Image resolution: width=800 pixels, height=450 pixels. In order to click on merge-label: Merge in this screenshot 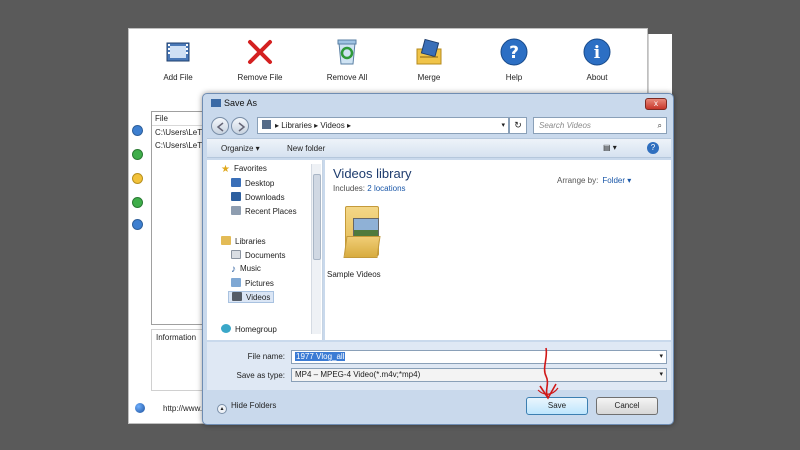, I will do `click(429, 77)`.